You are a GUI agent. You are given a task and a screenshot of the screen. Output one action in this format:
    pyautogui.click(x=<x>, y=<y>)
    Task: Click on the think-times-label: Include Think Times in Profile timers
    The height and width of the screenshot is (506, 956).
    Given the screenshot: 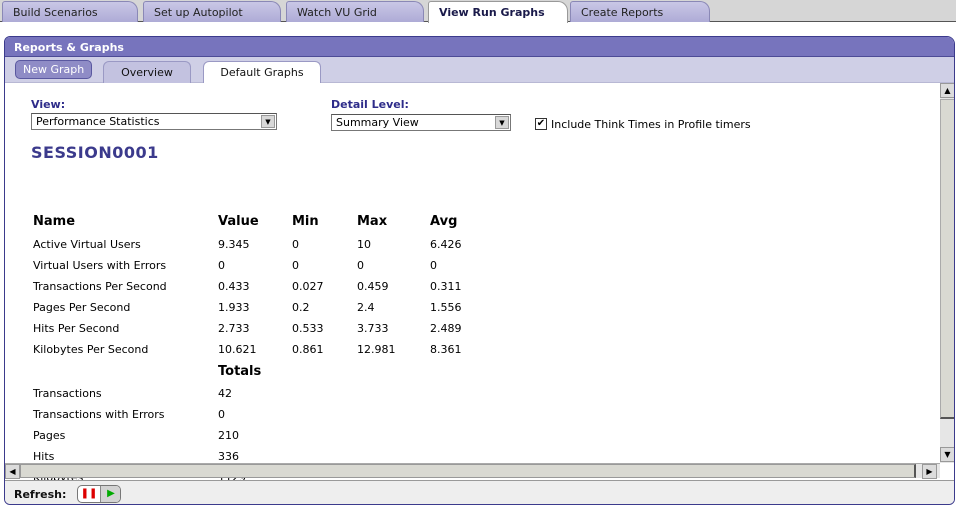 What is the action you would take?
    pyautogui.click(x=651, y=124)
    